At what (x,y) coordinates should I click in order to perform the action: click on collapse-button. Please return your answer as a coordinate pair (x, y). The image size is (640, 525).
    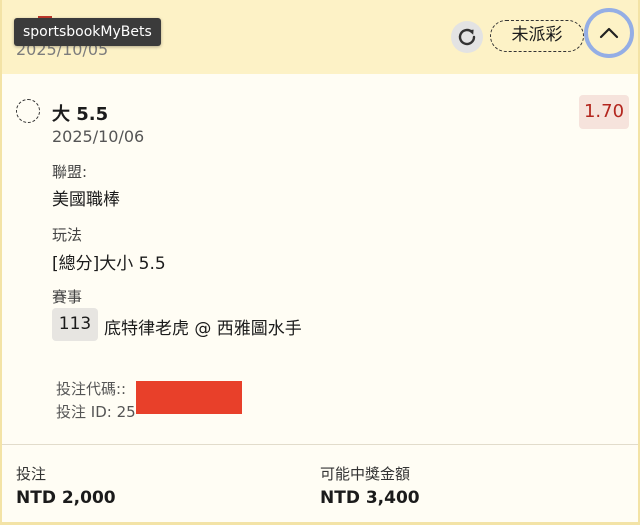
    Looking at the image, I should click on (609, 33).